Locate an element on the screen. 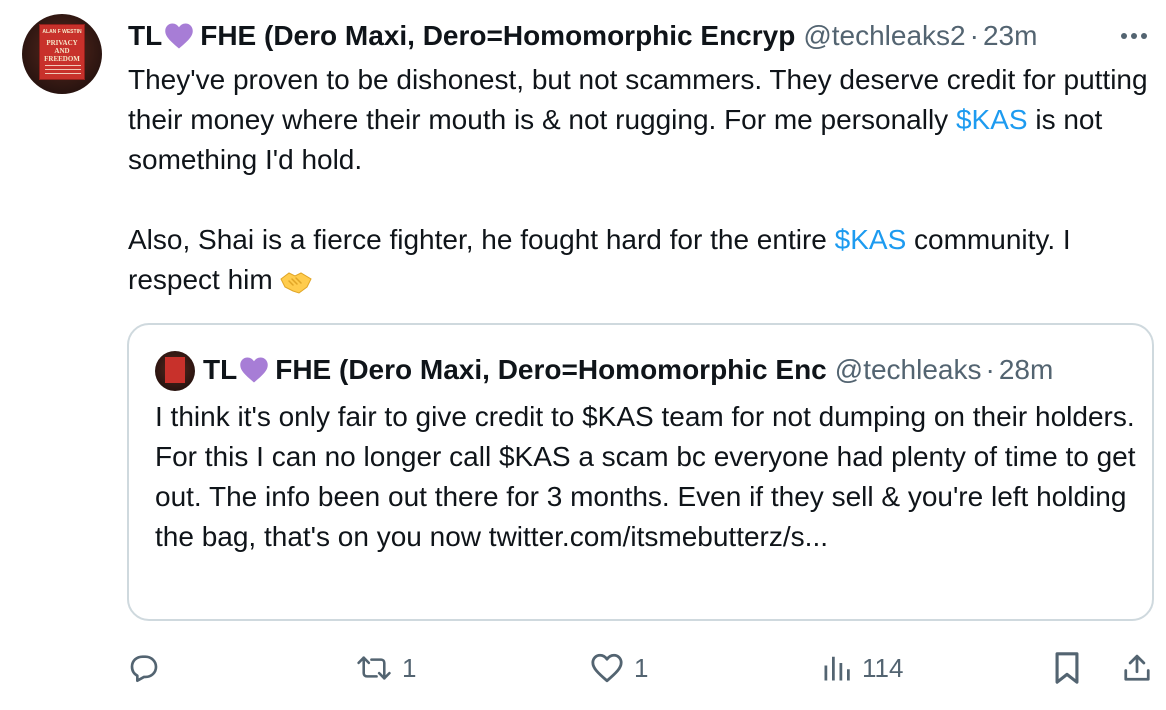  author-avatar: ALAN F WESTIN PRIVACY AND FREEDOM is located at coordinates (62, 54).